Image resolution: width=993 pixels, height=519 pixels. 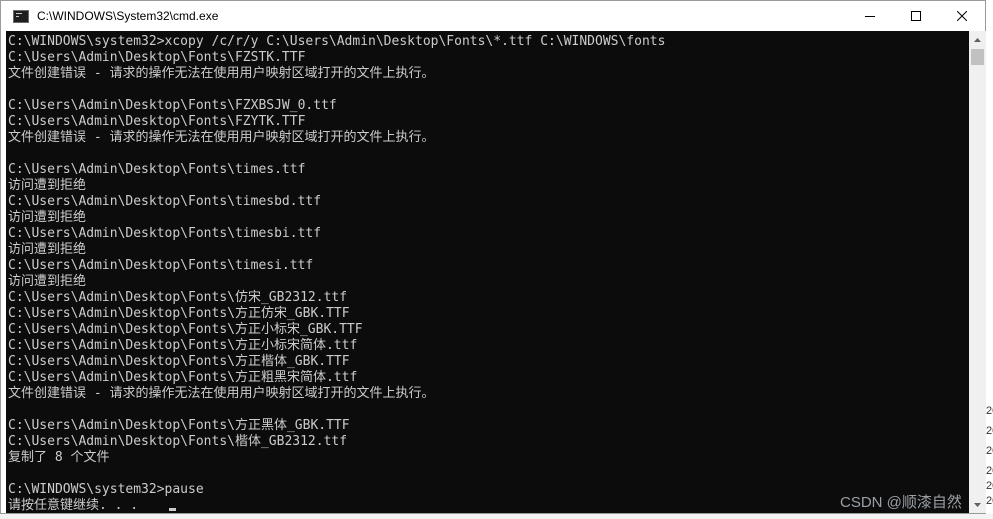 What do you see at coordinates (977, 272) in the screenshot?
I see `vertical-scrollbar` at bounding box center [977, 272].